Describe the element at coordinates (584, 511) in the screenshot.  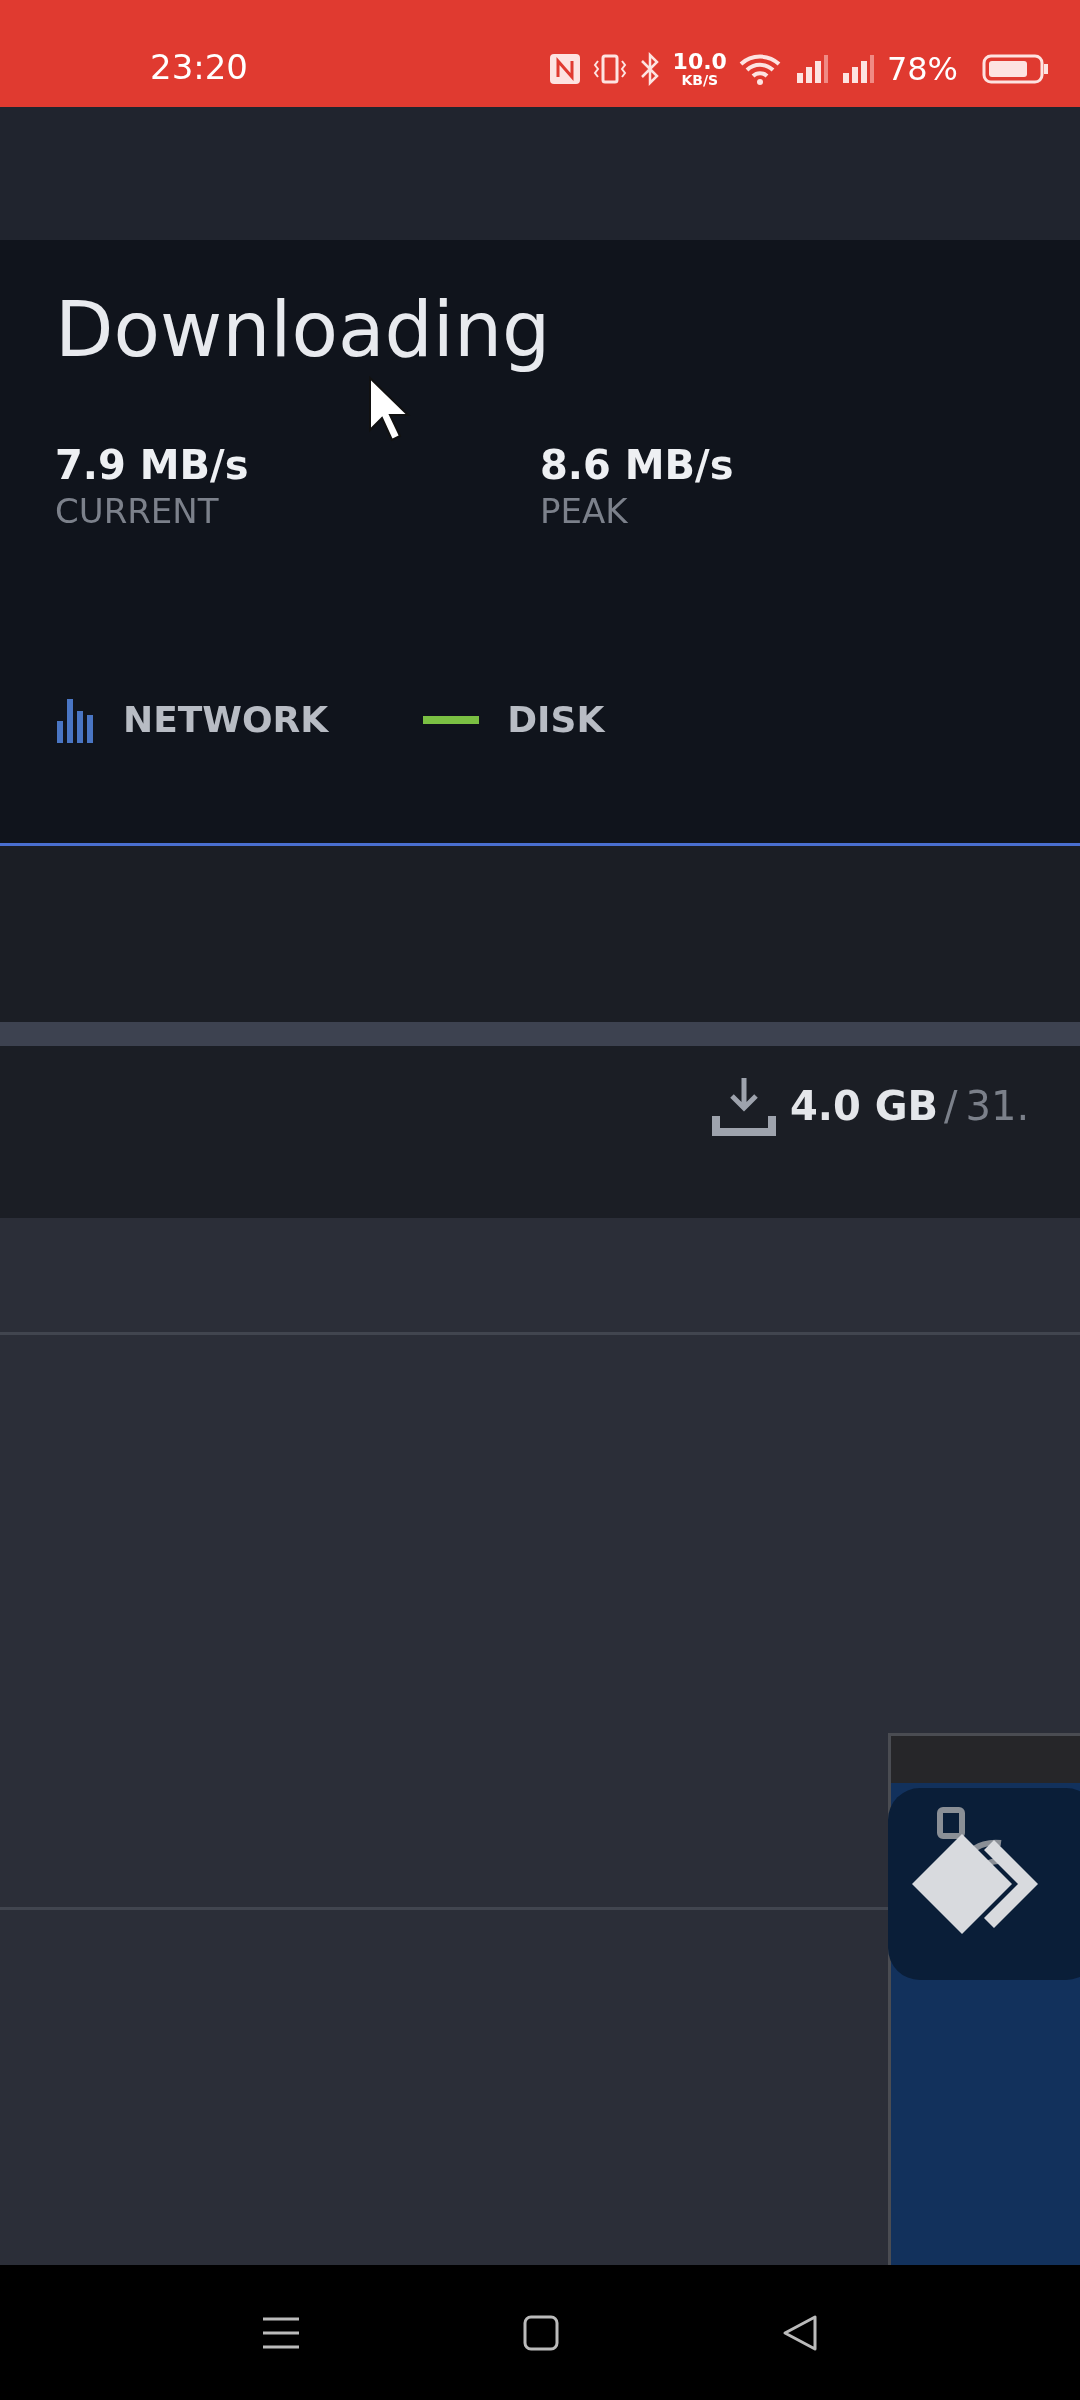
I see `speed-label: PEAK` at that location.